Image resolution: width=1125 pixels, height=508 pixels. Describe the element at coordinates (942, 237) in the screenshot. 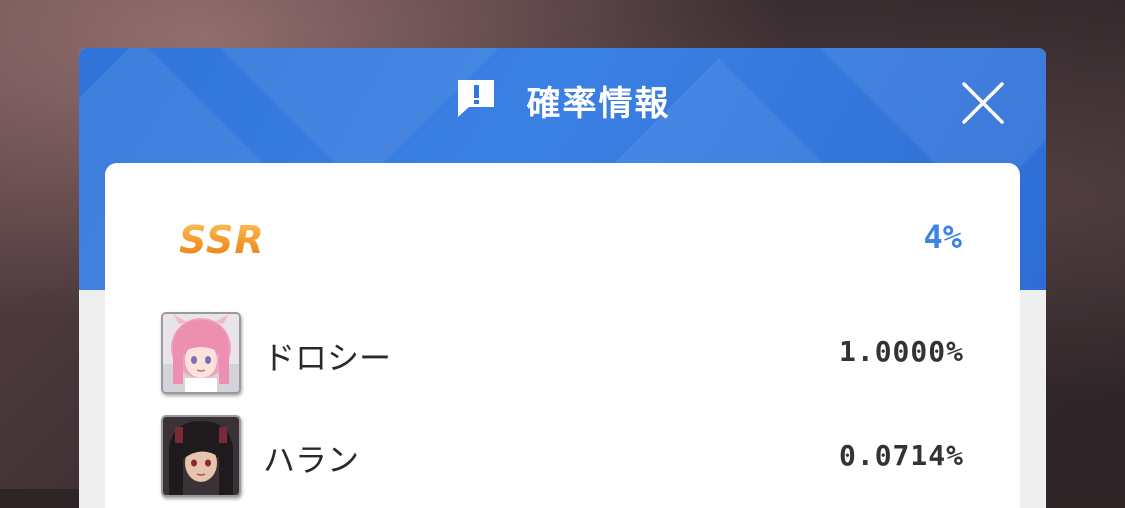

I see `ssr-total-rate: 4%` at that location.